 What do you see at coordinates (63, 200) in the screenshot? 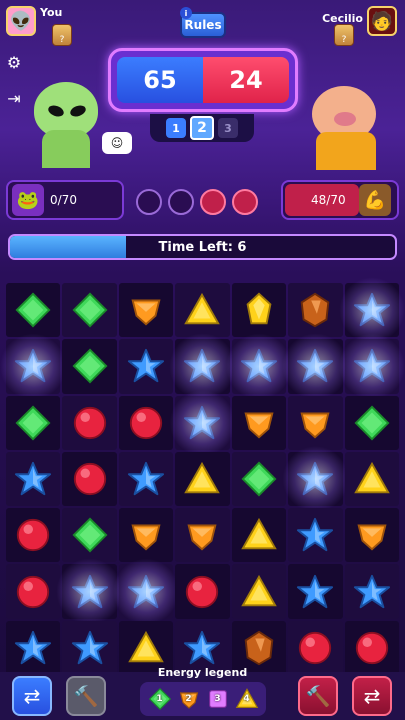
I see `energy-you-value: 0/70` at bounding box center [63, 200].